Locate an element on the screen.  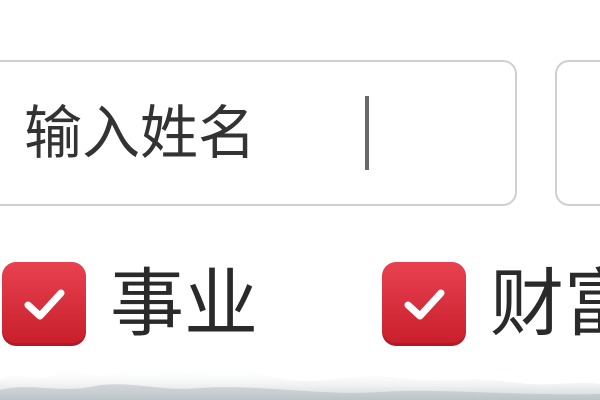
career-checkbox is located at coordinates (44, 304).